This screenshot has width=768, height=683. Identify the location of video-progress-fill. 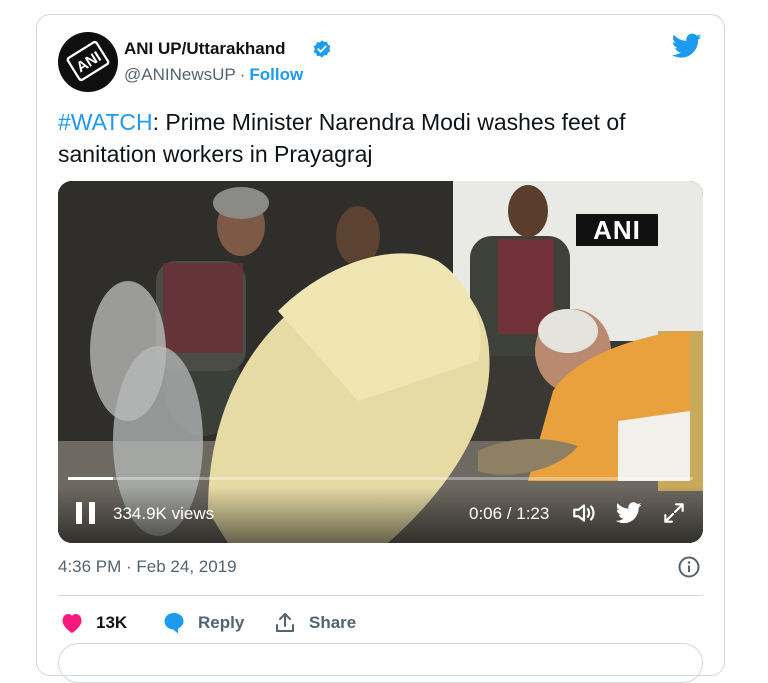
(90, 478).